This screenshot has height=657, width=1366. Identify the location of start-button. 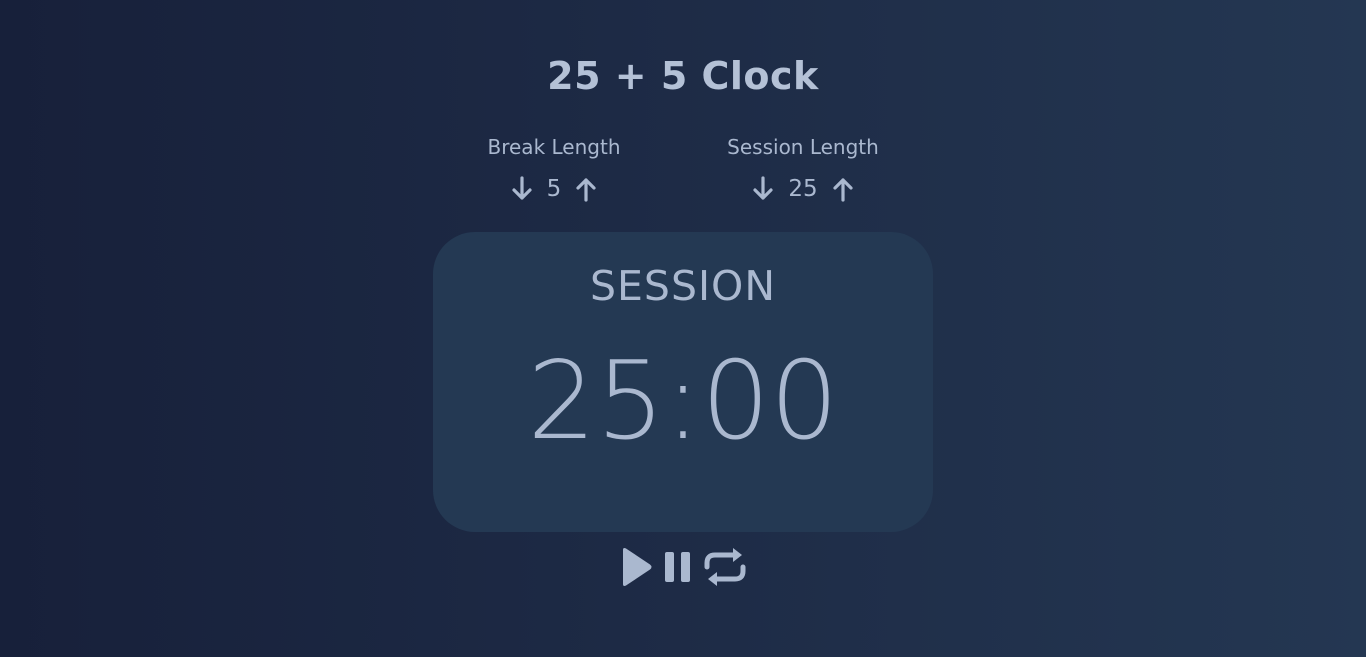
(636, 567).